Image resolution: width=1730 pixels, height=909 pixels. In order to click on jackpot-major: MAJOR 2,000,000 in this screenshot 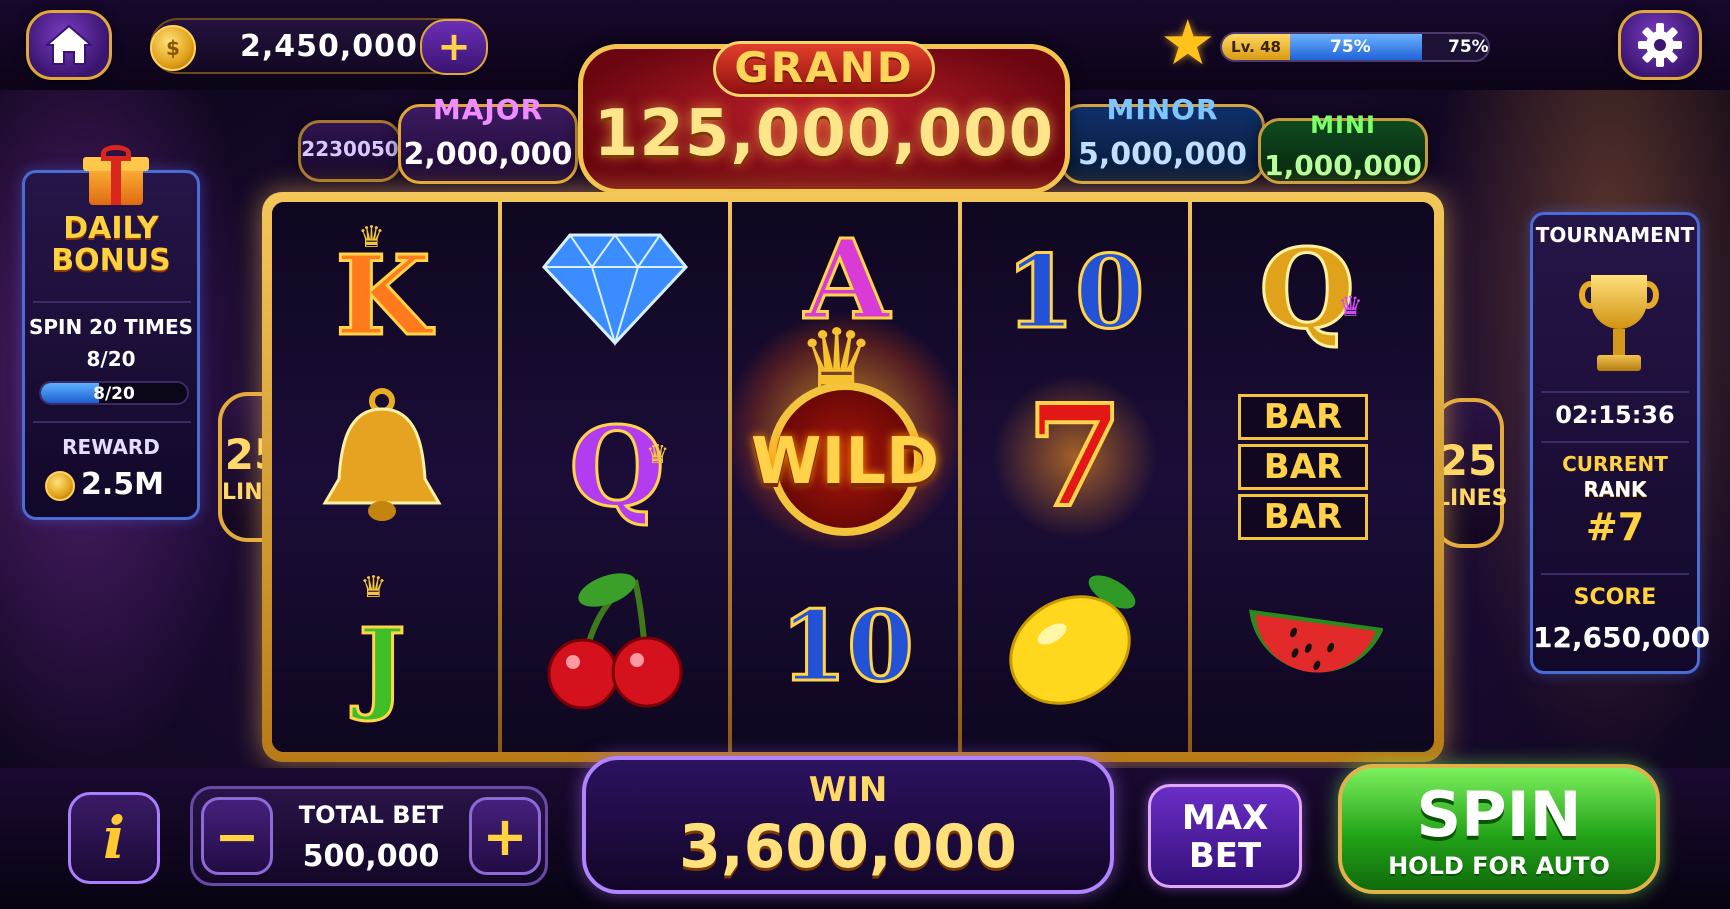, I will do `click(488, 138)`.